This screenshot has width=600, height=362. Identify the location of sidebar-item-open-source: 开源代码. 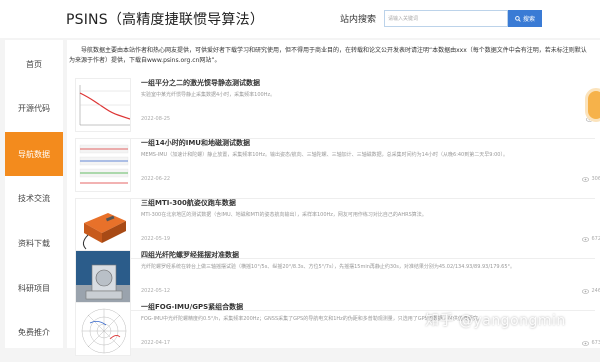
(34, 108).